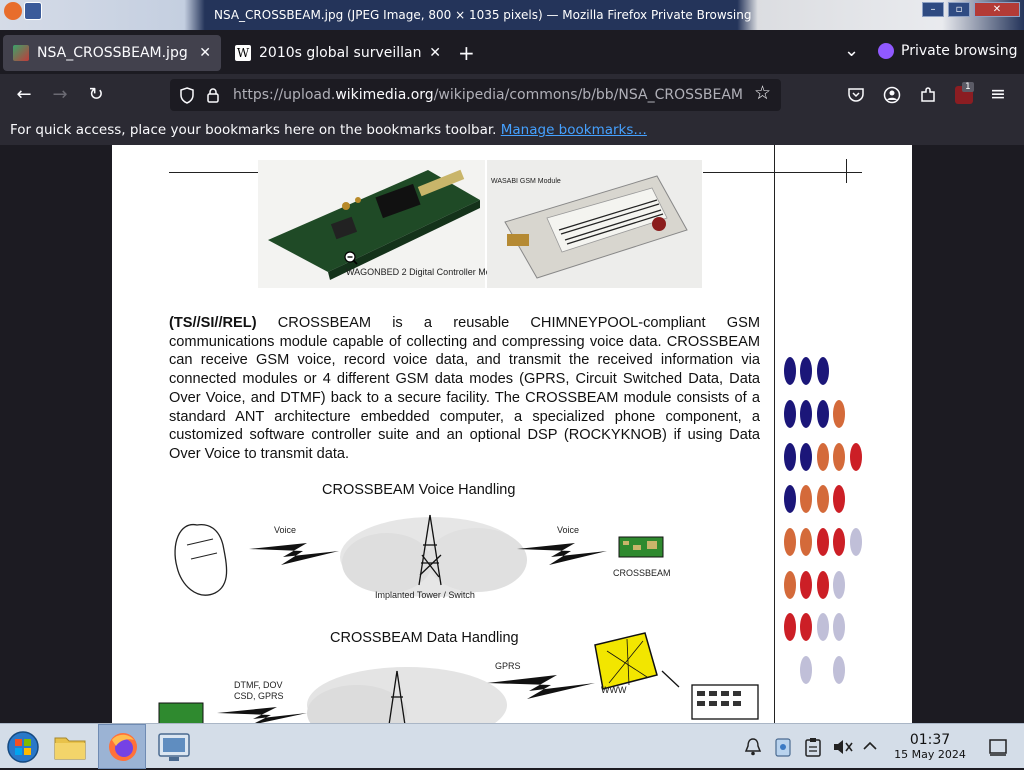  Describe the element at coordinates (60, 95) in the screenshot. I see `forward-button: →` at that location.